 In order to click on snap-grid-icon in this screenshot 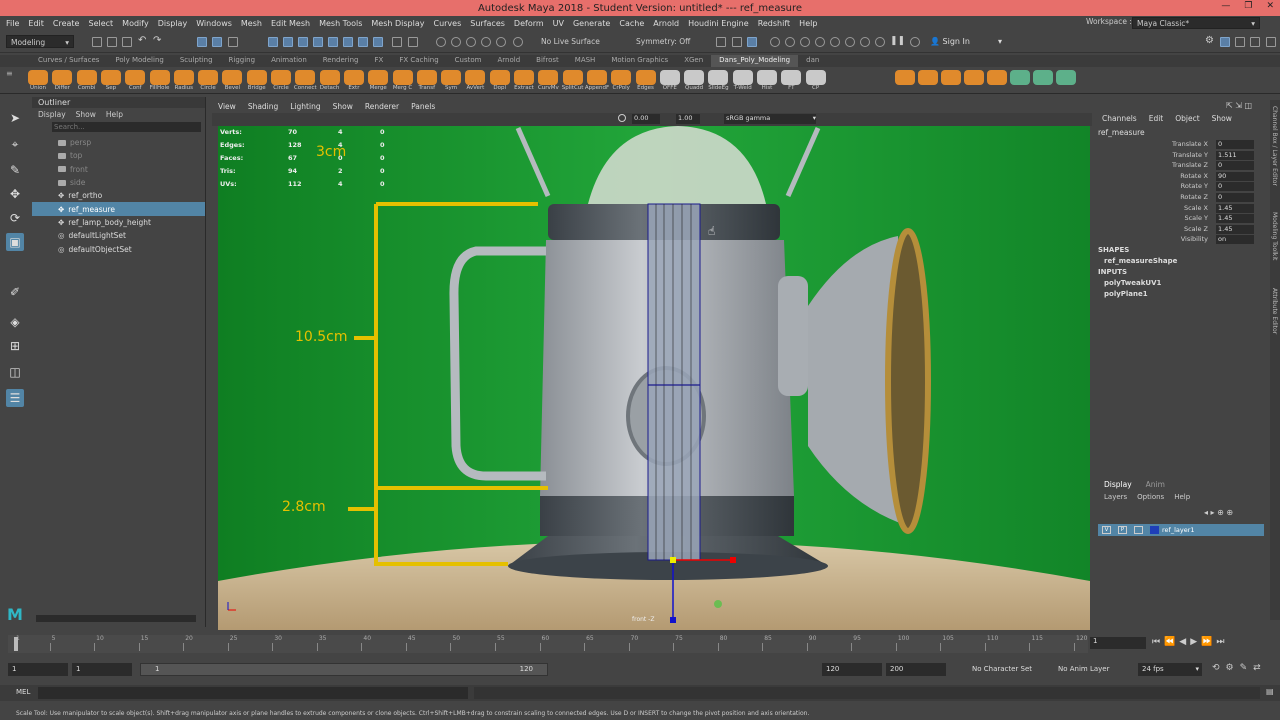, I will do `click(273, 42)`.